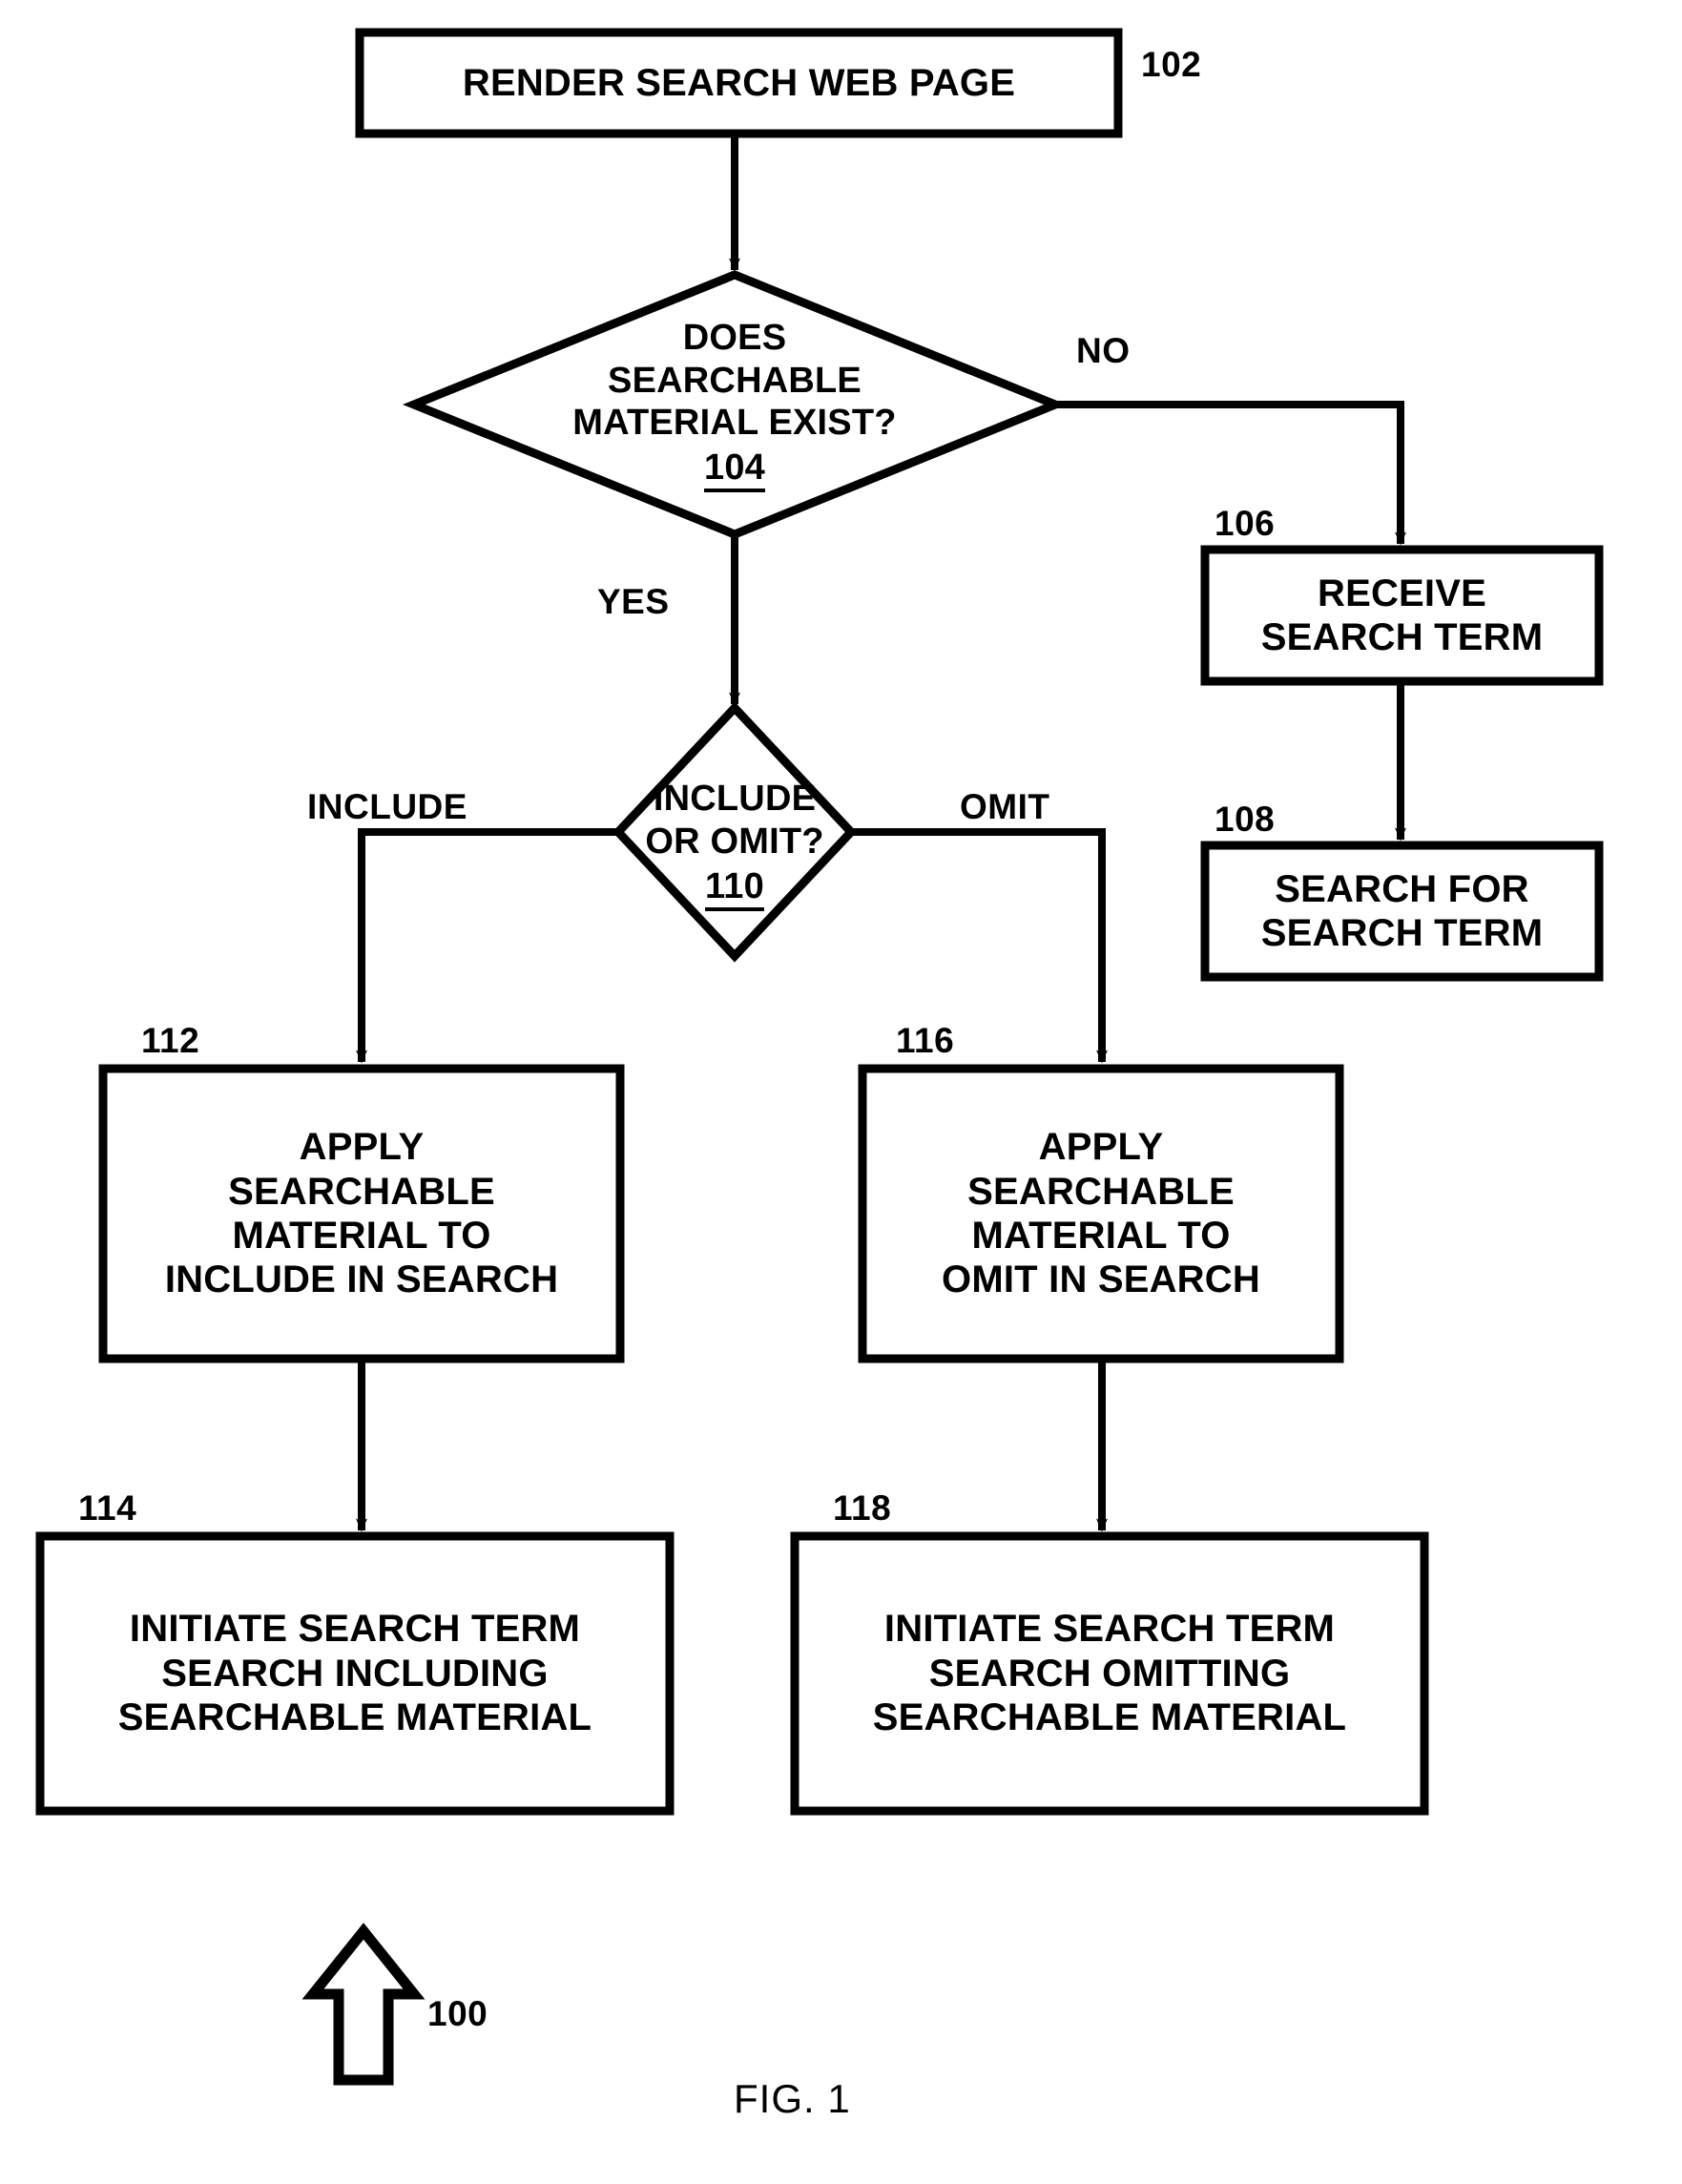 The height and width of the screenshot is (2184, 1682). What do you see at coordinates (739, 83) in the screenshot?
I see `node-shape-render-page` at bounding box center [739, 83].